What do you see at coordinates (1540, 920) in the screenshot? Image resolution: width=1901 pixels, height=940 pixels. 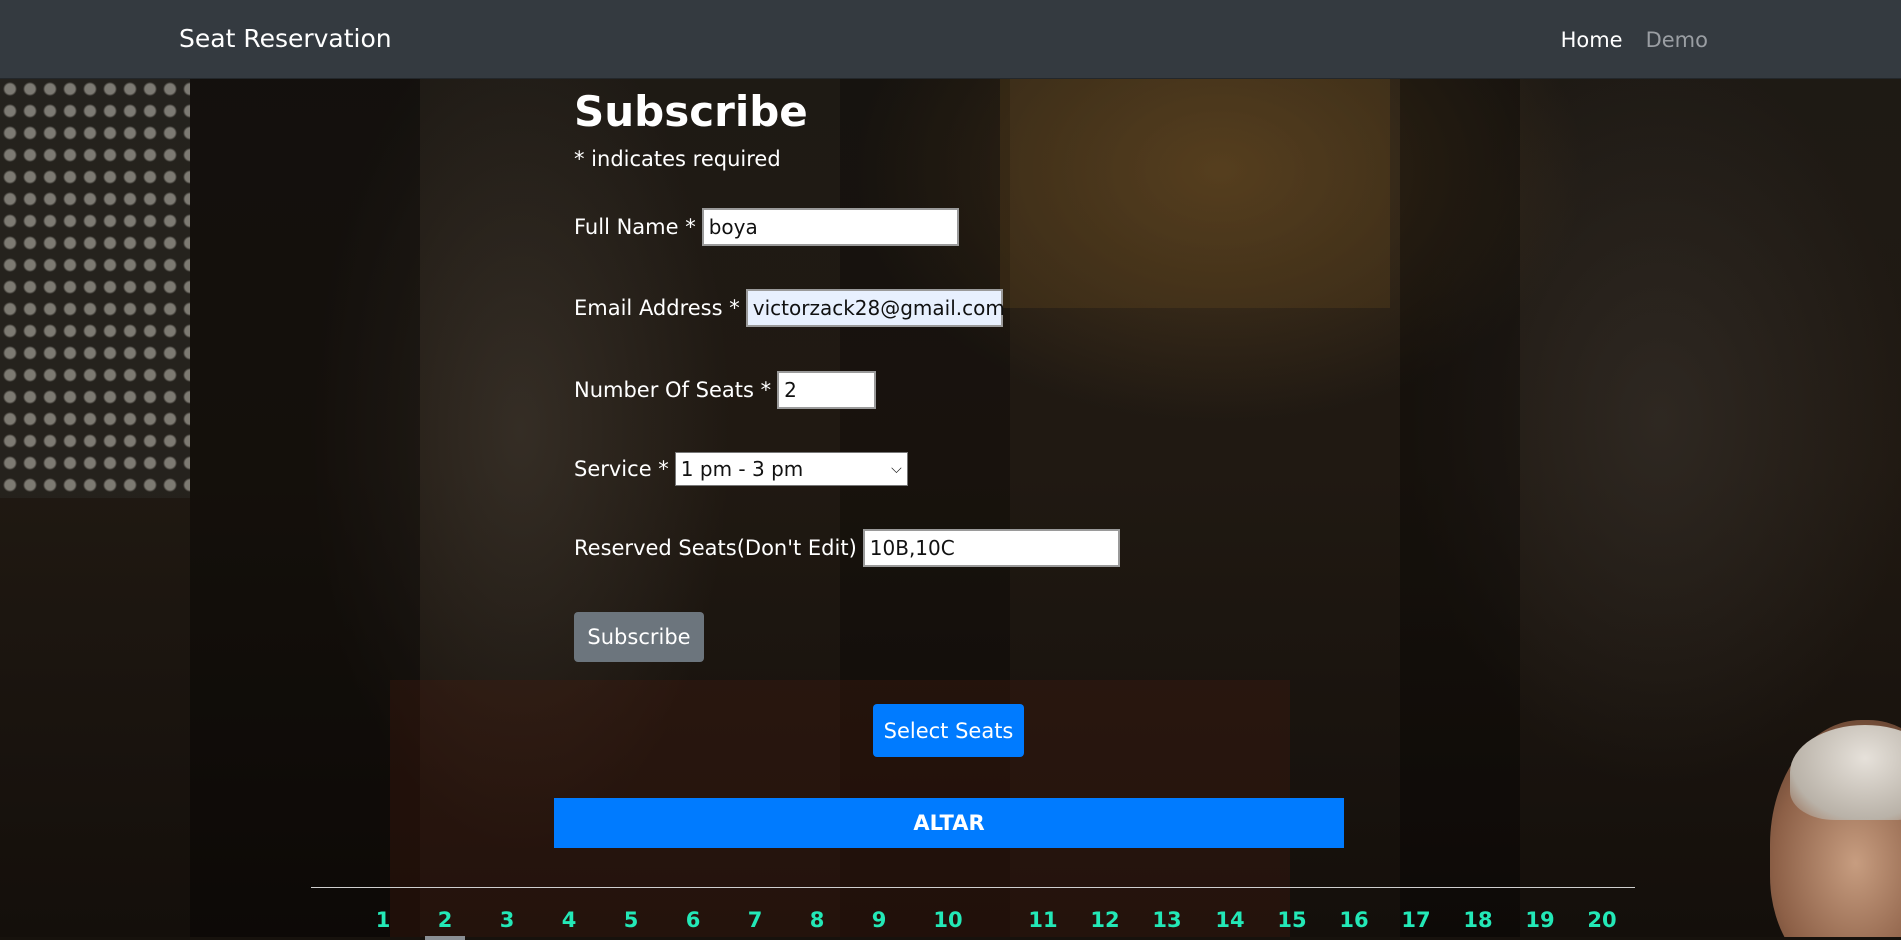 I see `seat-number: 19` at bounding box center [1540, 920].